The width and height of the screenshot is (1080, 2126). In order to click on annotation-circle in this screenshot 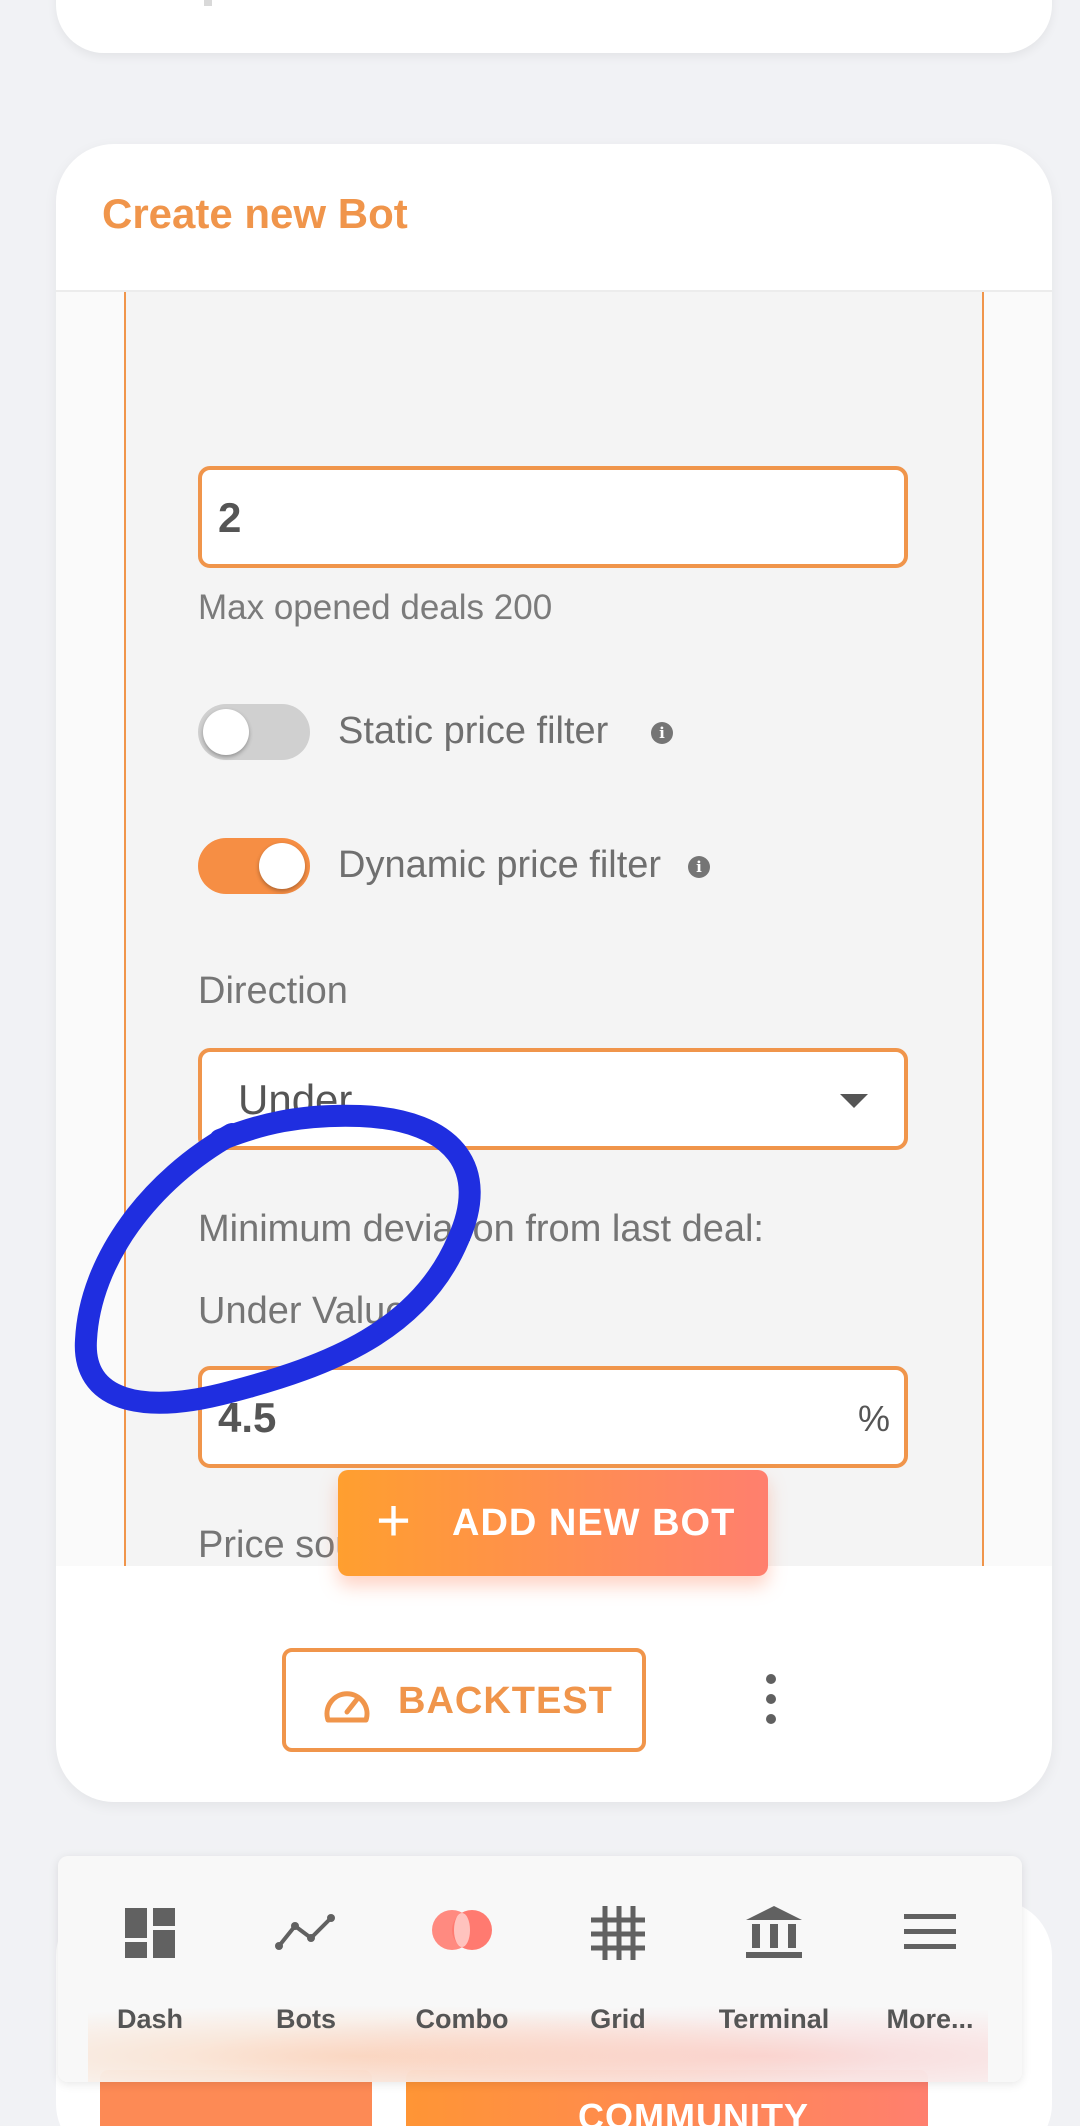, I will do `click(277, 1259)`.